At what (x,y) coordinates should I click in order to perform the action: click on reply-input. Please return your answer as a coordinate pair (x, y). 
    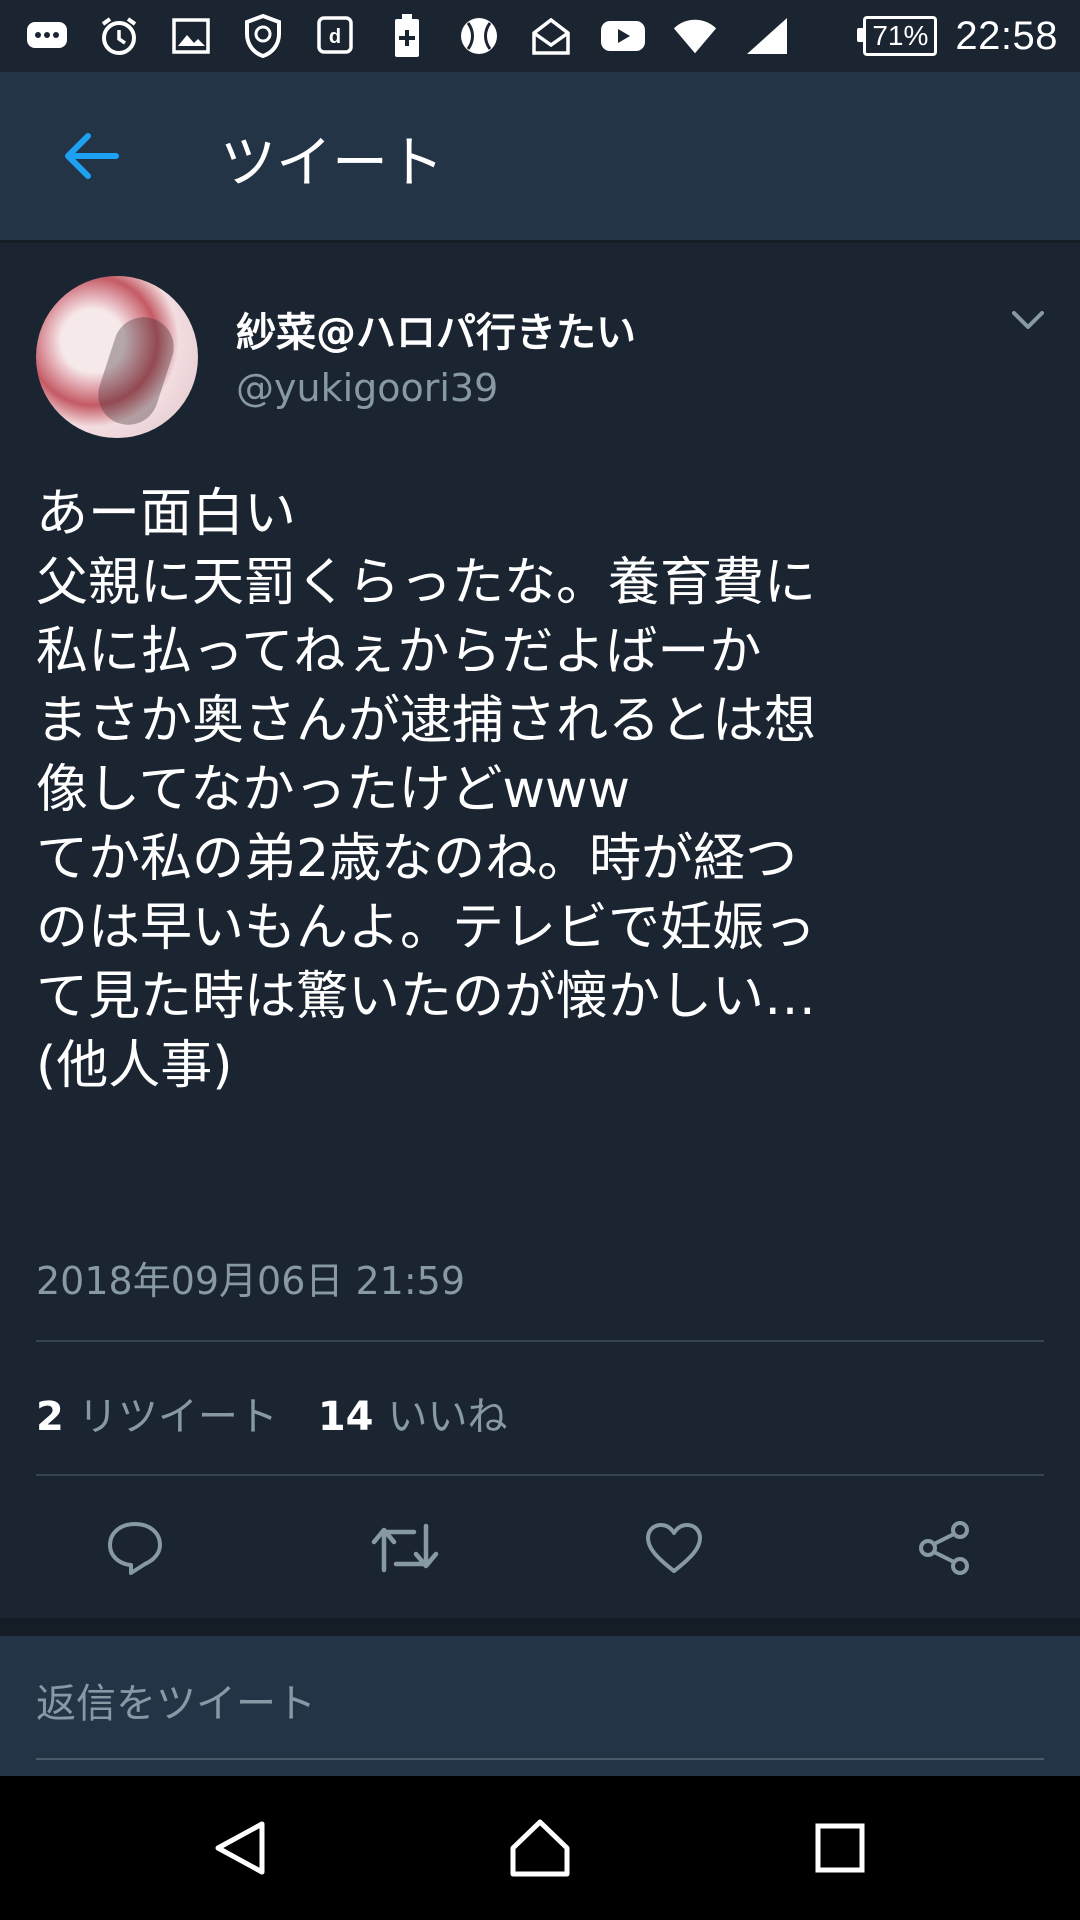
    Looking at the image, I should click on (540, 1704).